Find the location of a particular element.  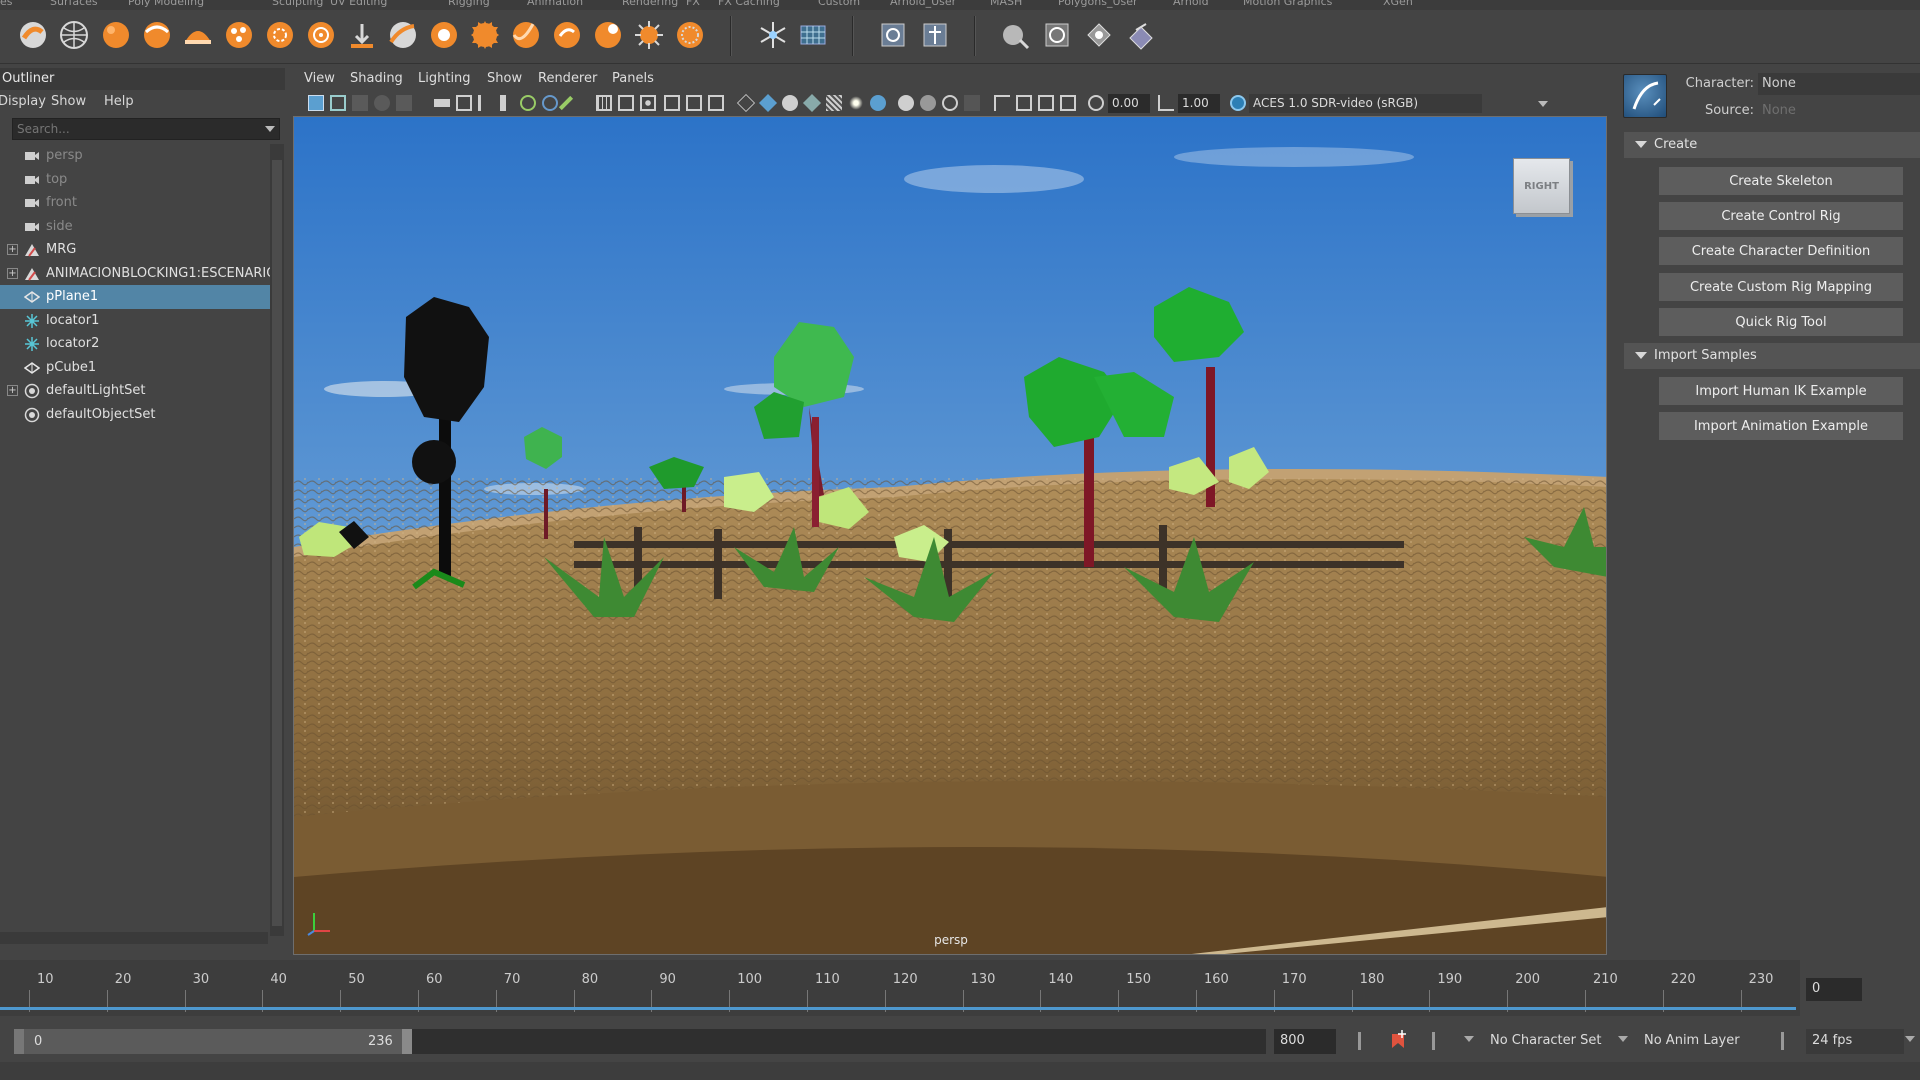

scrape-tool-icon is located at coordinates (485, 35).